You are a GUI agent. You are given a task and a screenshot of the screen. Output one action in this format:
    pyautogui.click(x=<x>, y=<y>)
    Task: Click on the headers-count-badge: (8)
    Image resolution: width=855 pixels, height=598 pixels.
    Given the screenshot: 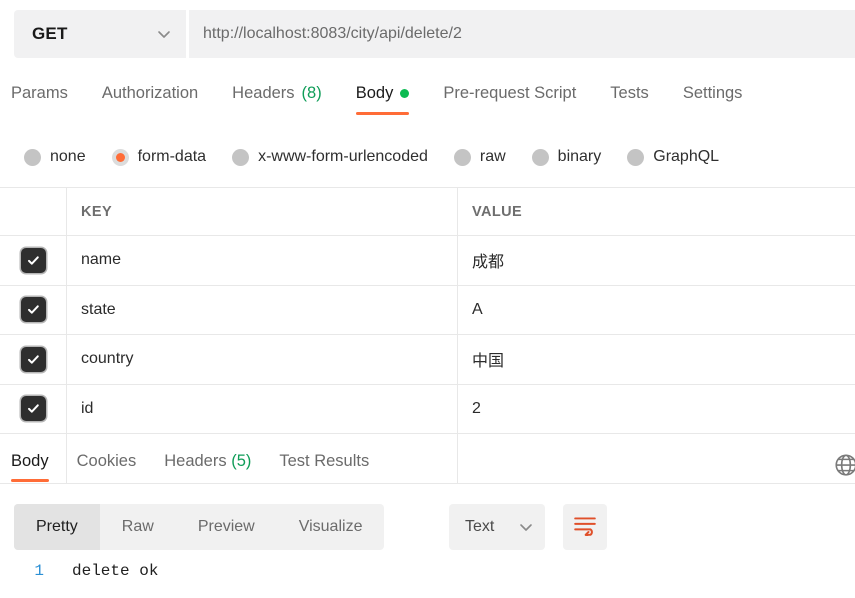 What is the action you would take?
    pyautogui.click(x=311, y=93)
    